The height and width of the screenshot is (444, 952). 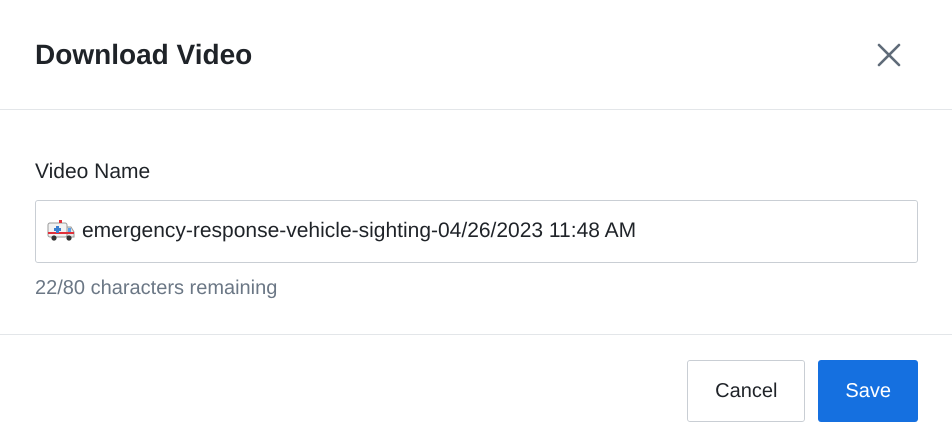 What do you see at coordinates (889, 55) in the screenshot?
I see `close-icon` at bounding box center [889, 55].